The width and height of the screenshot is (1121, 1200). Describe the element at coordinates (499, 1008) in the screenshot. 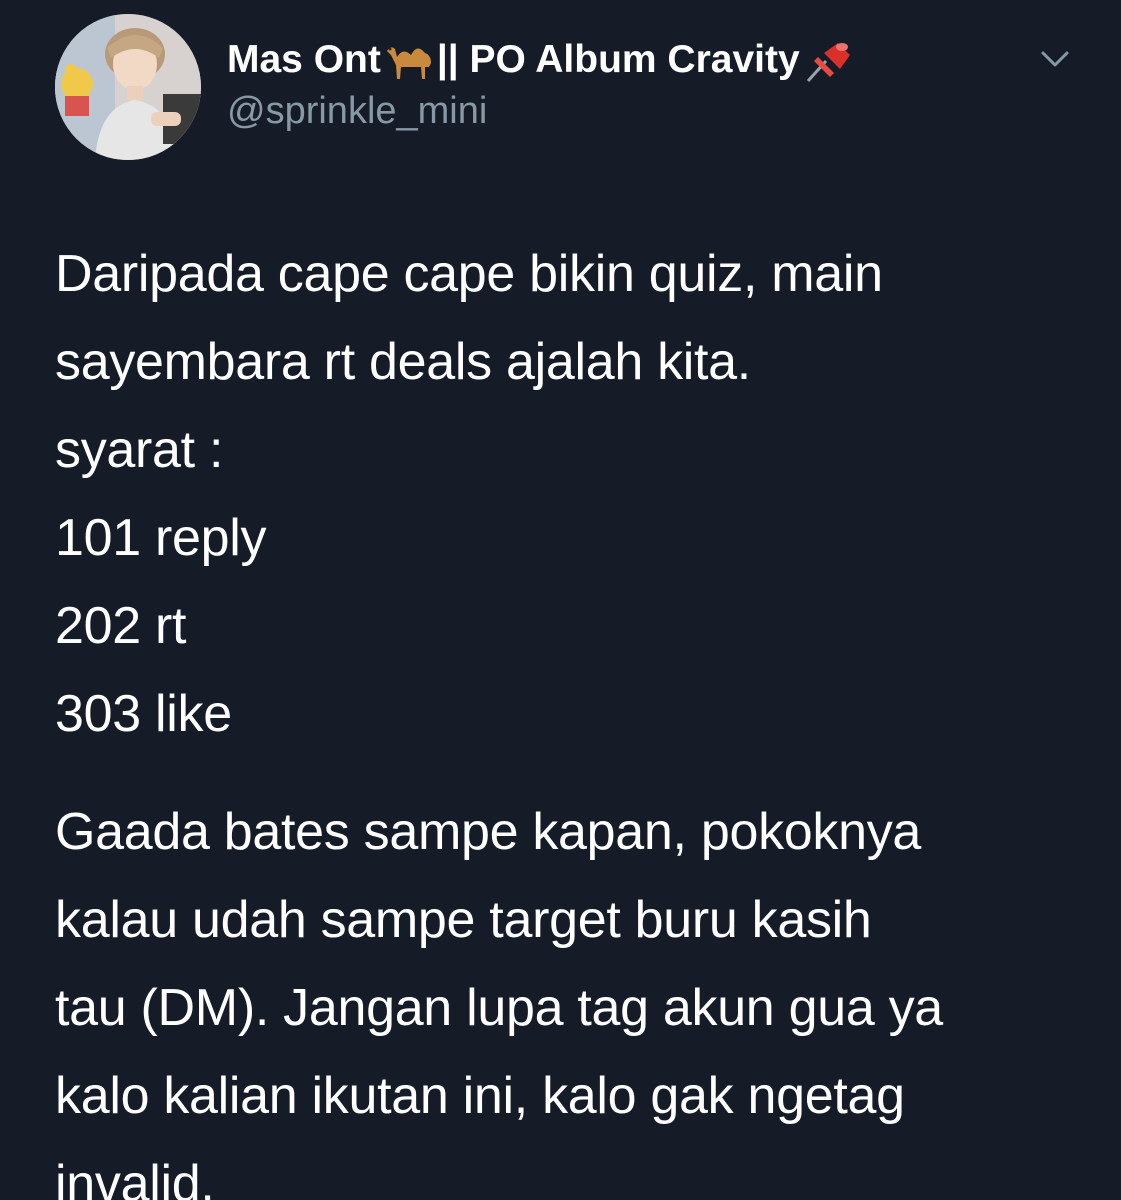

I see `tweet-text-line: tau (DM). Jangan lupa tag akun gua ya` at that location.